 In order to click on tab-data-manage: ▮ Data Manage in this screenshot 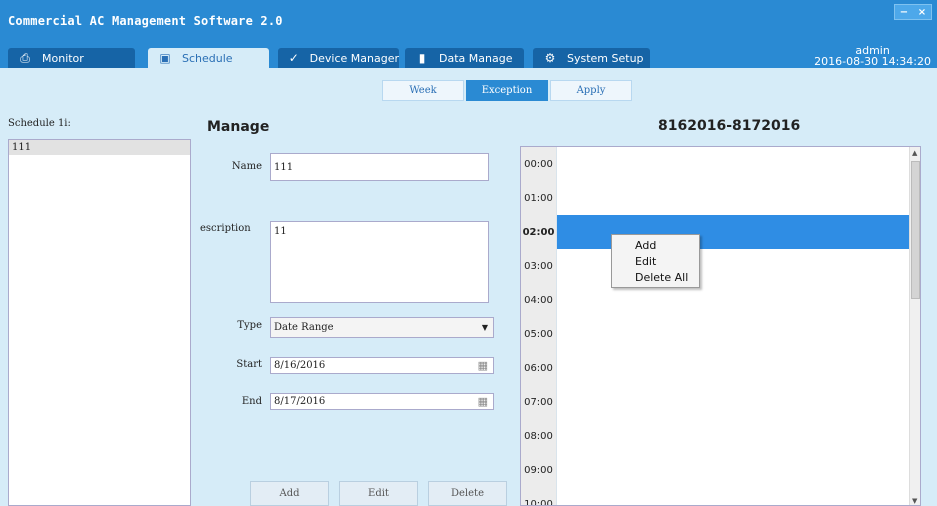, I will do `click(464, 58)`.